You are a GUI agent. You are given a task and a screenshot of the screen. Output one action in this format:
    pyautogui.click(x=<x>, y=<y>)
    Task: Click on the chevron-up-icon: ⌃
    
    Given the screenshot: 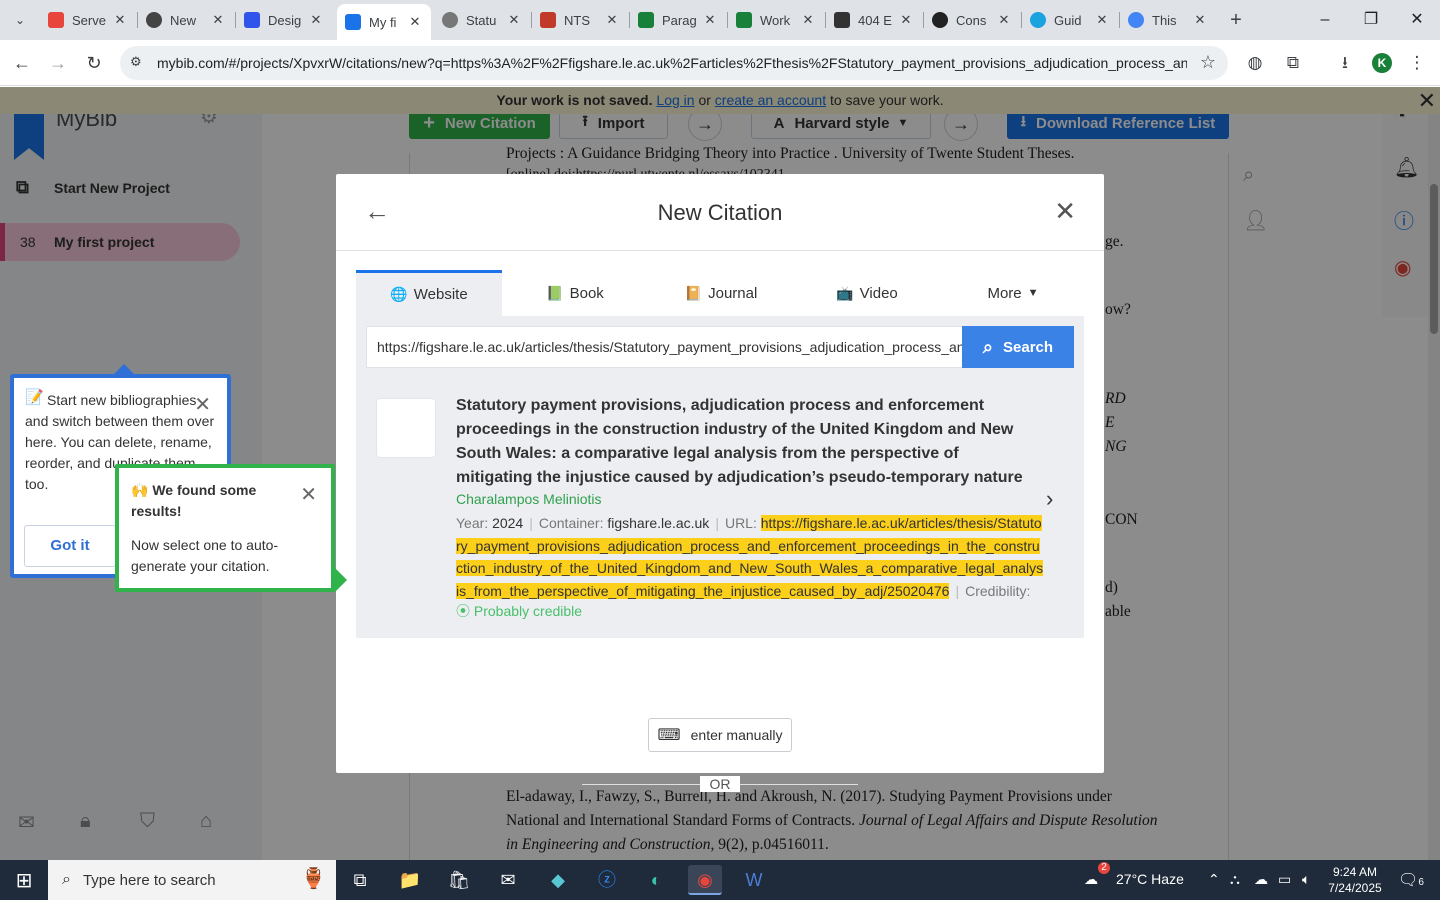 What is the action you would take?
    pyautogui.click(x=1214, y=879)
    